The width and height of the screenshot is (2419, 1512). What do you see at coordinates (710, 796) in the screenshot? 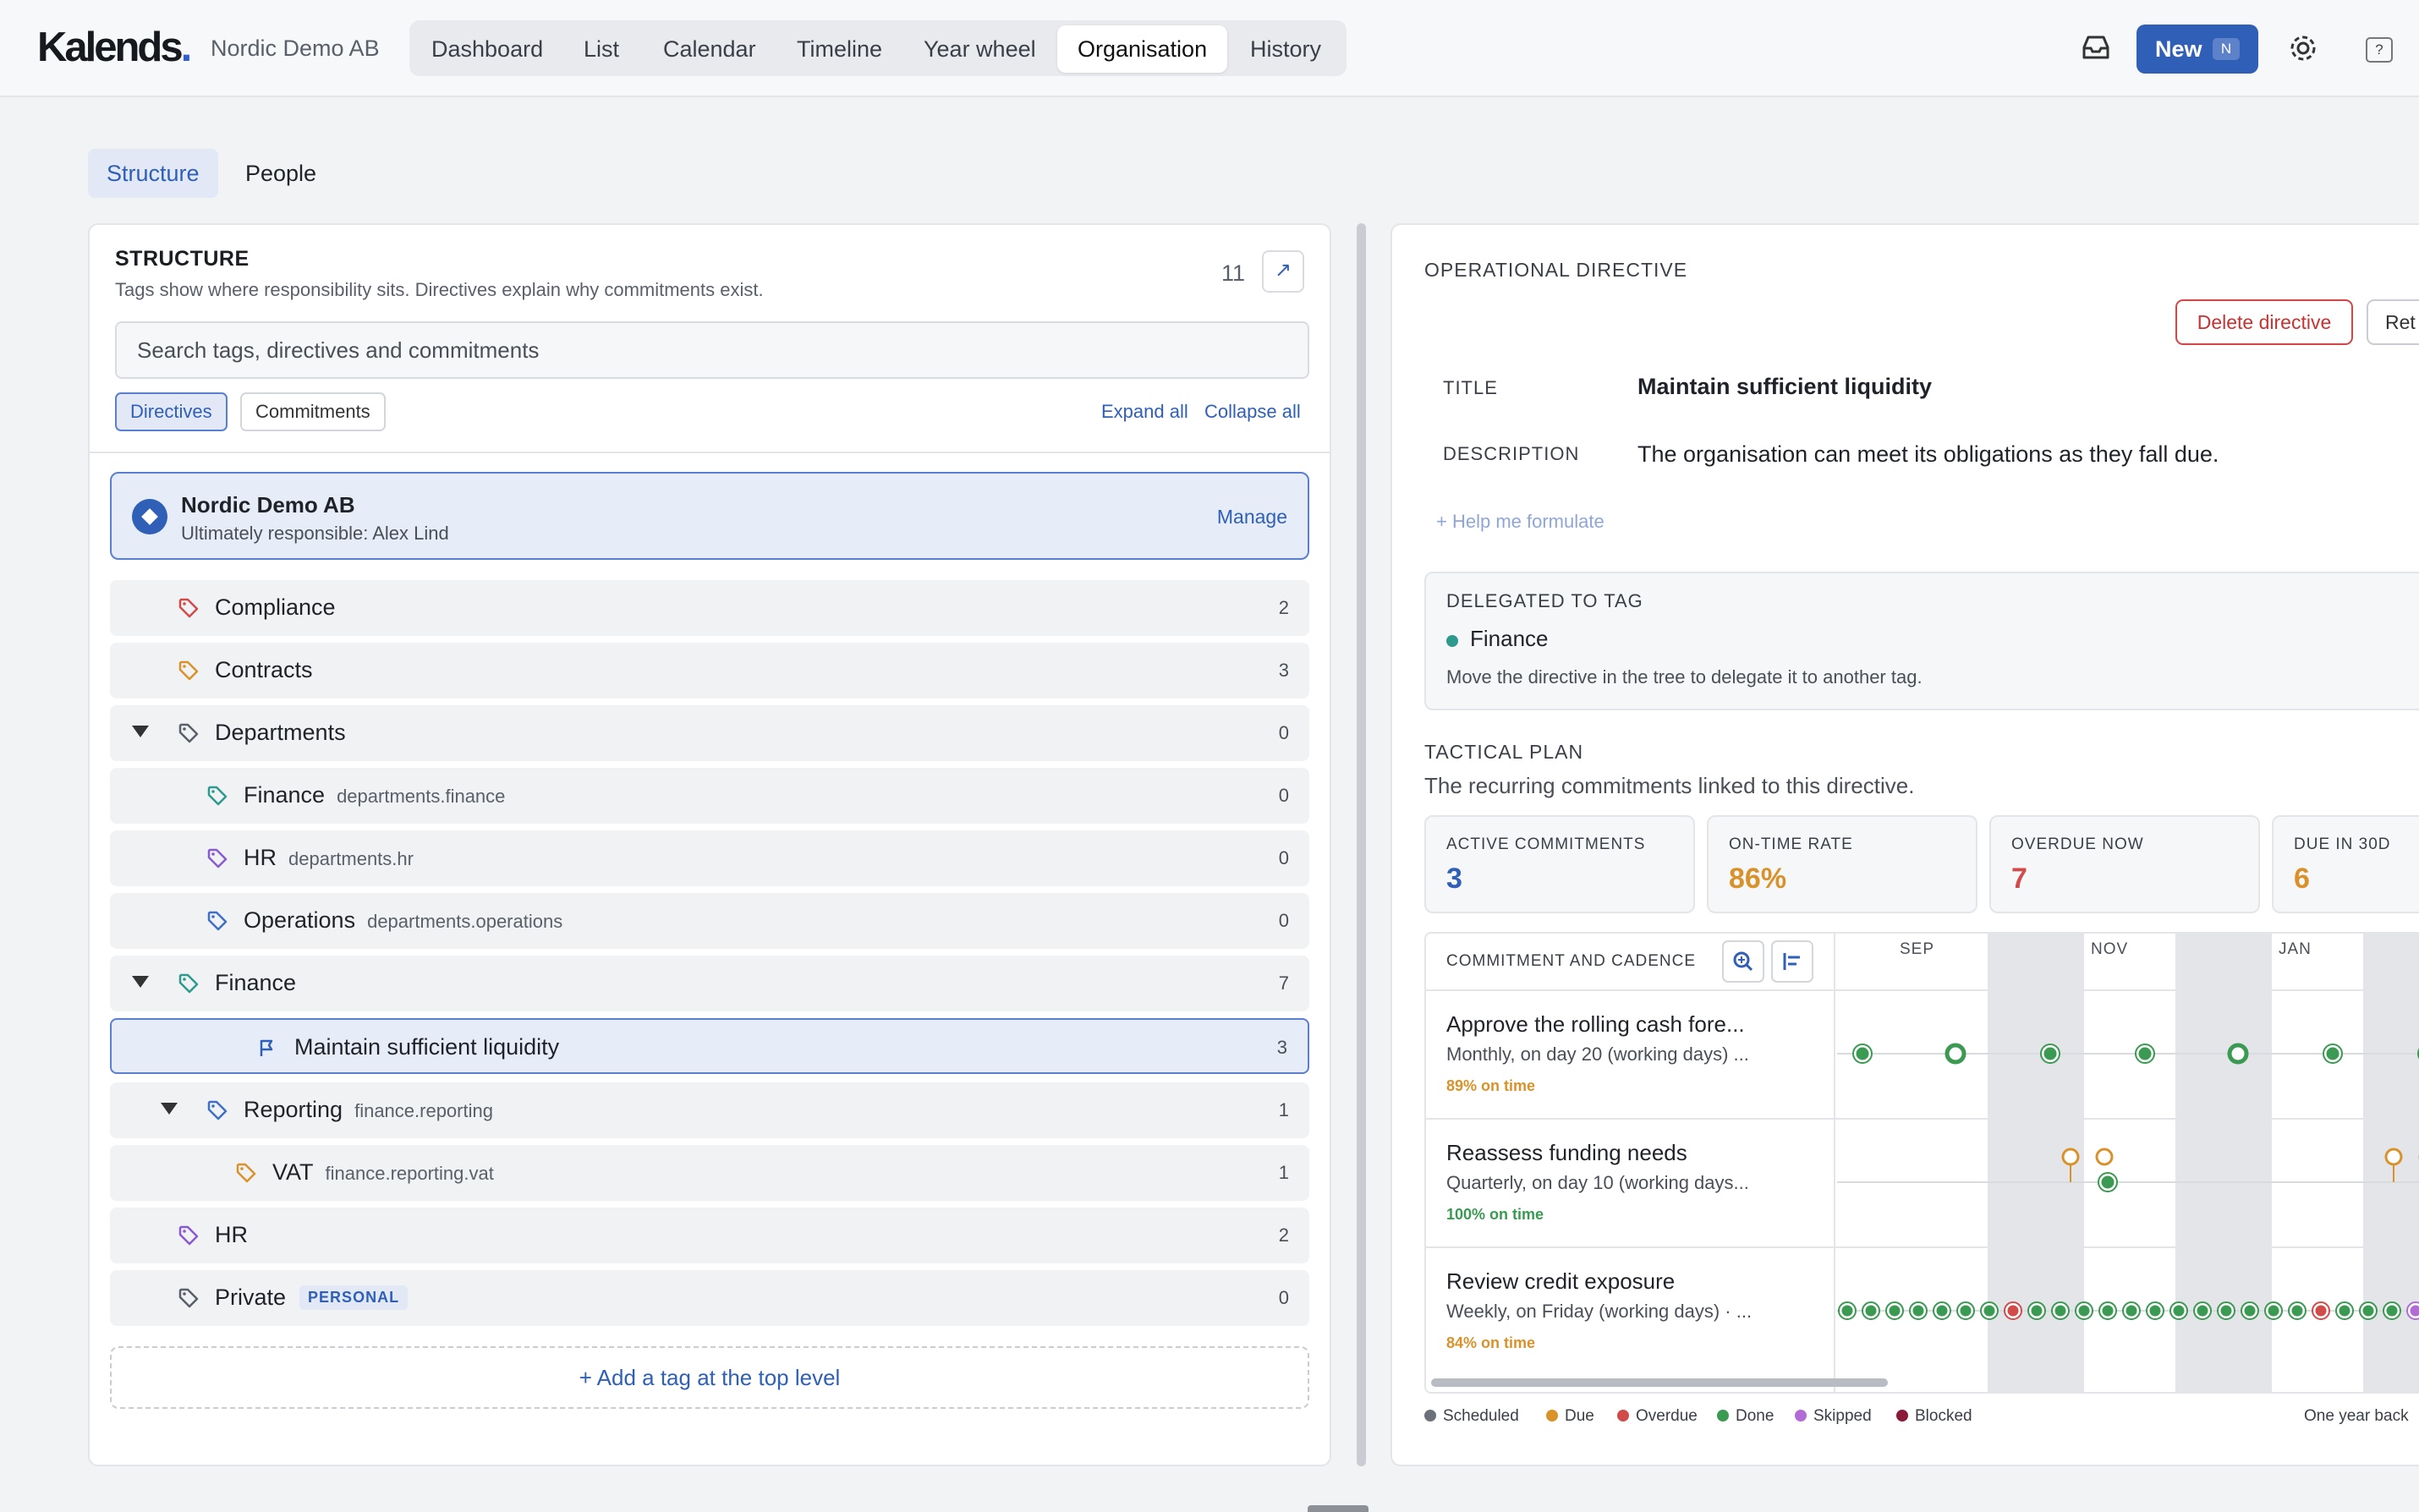
I see `tag-row: Finance departments.finance 0` at bounding box center [710, 796].